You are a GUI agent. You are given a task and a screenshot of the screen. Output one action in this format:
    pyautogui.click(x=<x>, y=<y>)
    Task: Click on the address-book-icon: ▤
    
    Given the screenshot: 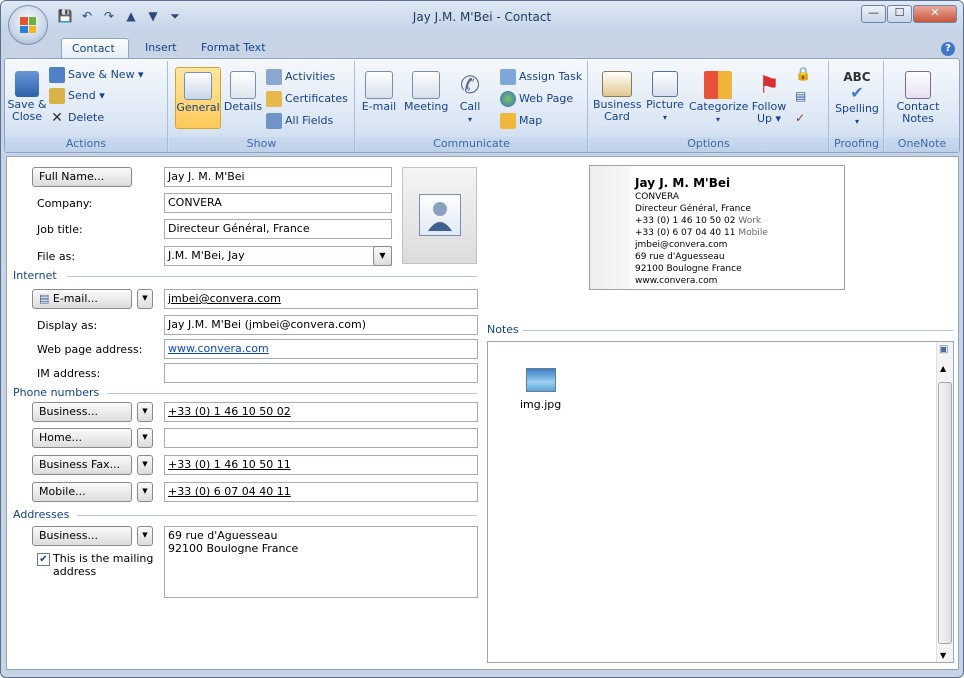 What is the action you would take?
    pyautogui.click(x=800, y=96)
    